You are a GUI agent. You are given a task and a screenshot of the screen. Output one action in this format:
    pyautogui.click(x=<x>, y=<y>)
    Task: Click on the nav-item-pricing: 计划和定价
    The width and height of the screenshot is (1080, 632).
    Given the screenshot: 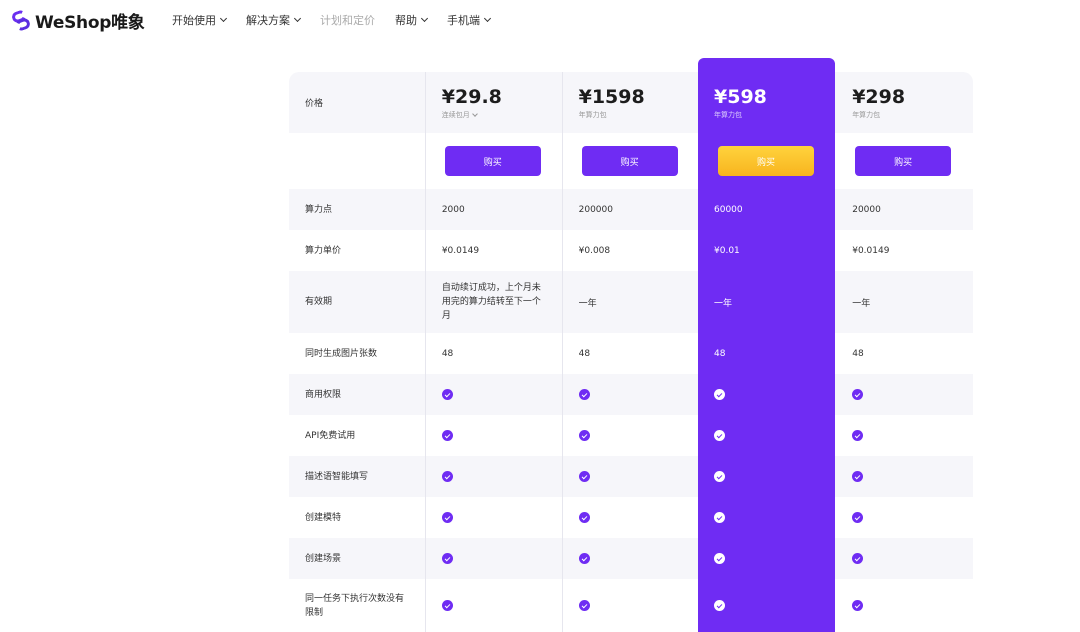 What is the action you would take?
    pyautogui.click(x=347, y=20)
    